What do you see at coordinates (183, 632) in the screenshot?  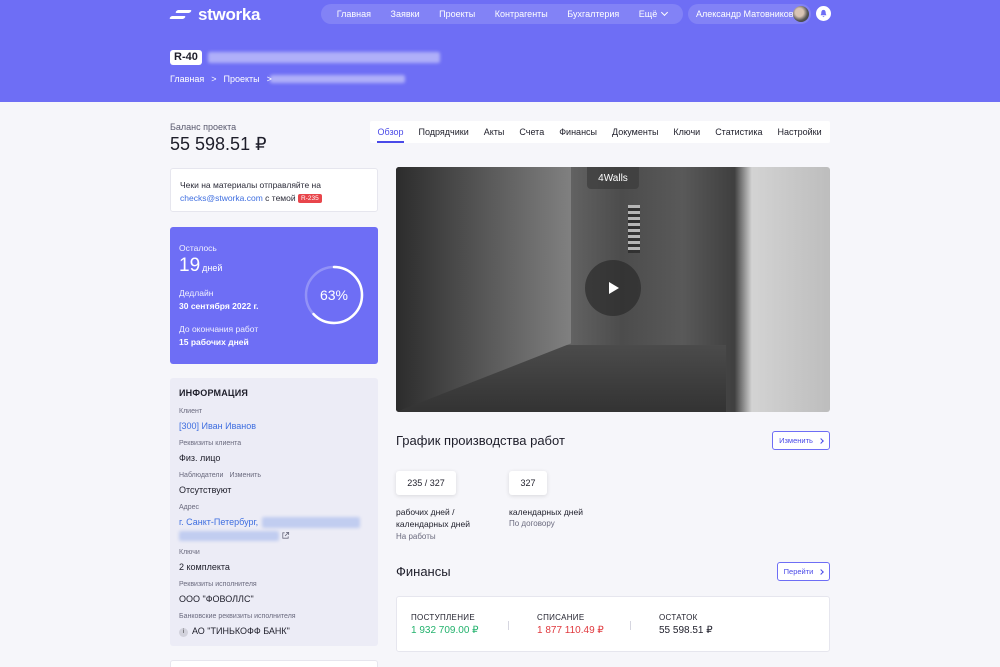 I see `info-icon: i` at bounding box center [183, 632].